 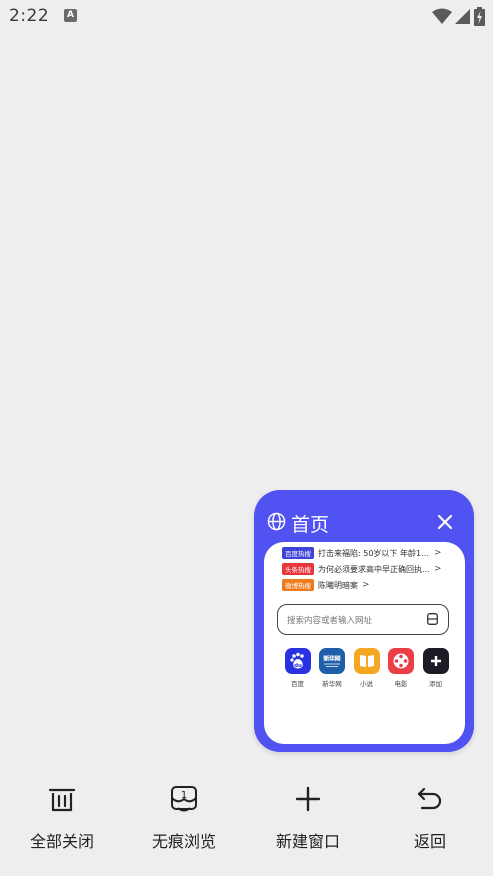 What do you see at coordinates (330, 621) in the screenshot?
I see `search-placeholder: 搜索内容或者输入网址` at bounding box center [330, 621].